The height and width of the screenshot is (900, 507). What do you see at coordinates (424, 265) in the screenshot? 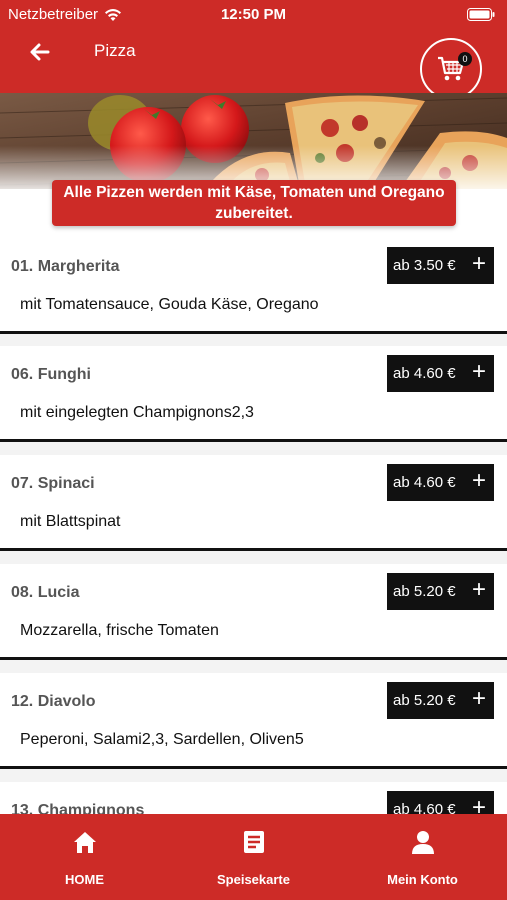
I see `price-label: ab 3.50 €` at bounding box center [424, 265].